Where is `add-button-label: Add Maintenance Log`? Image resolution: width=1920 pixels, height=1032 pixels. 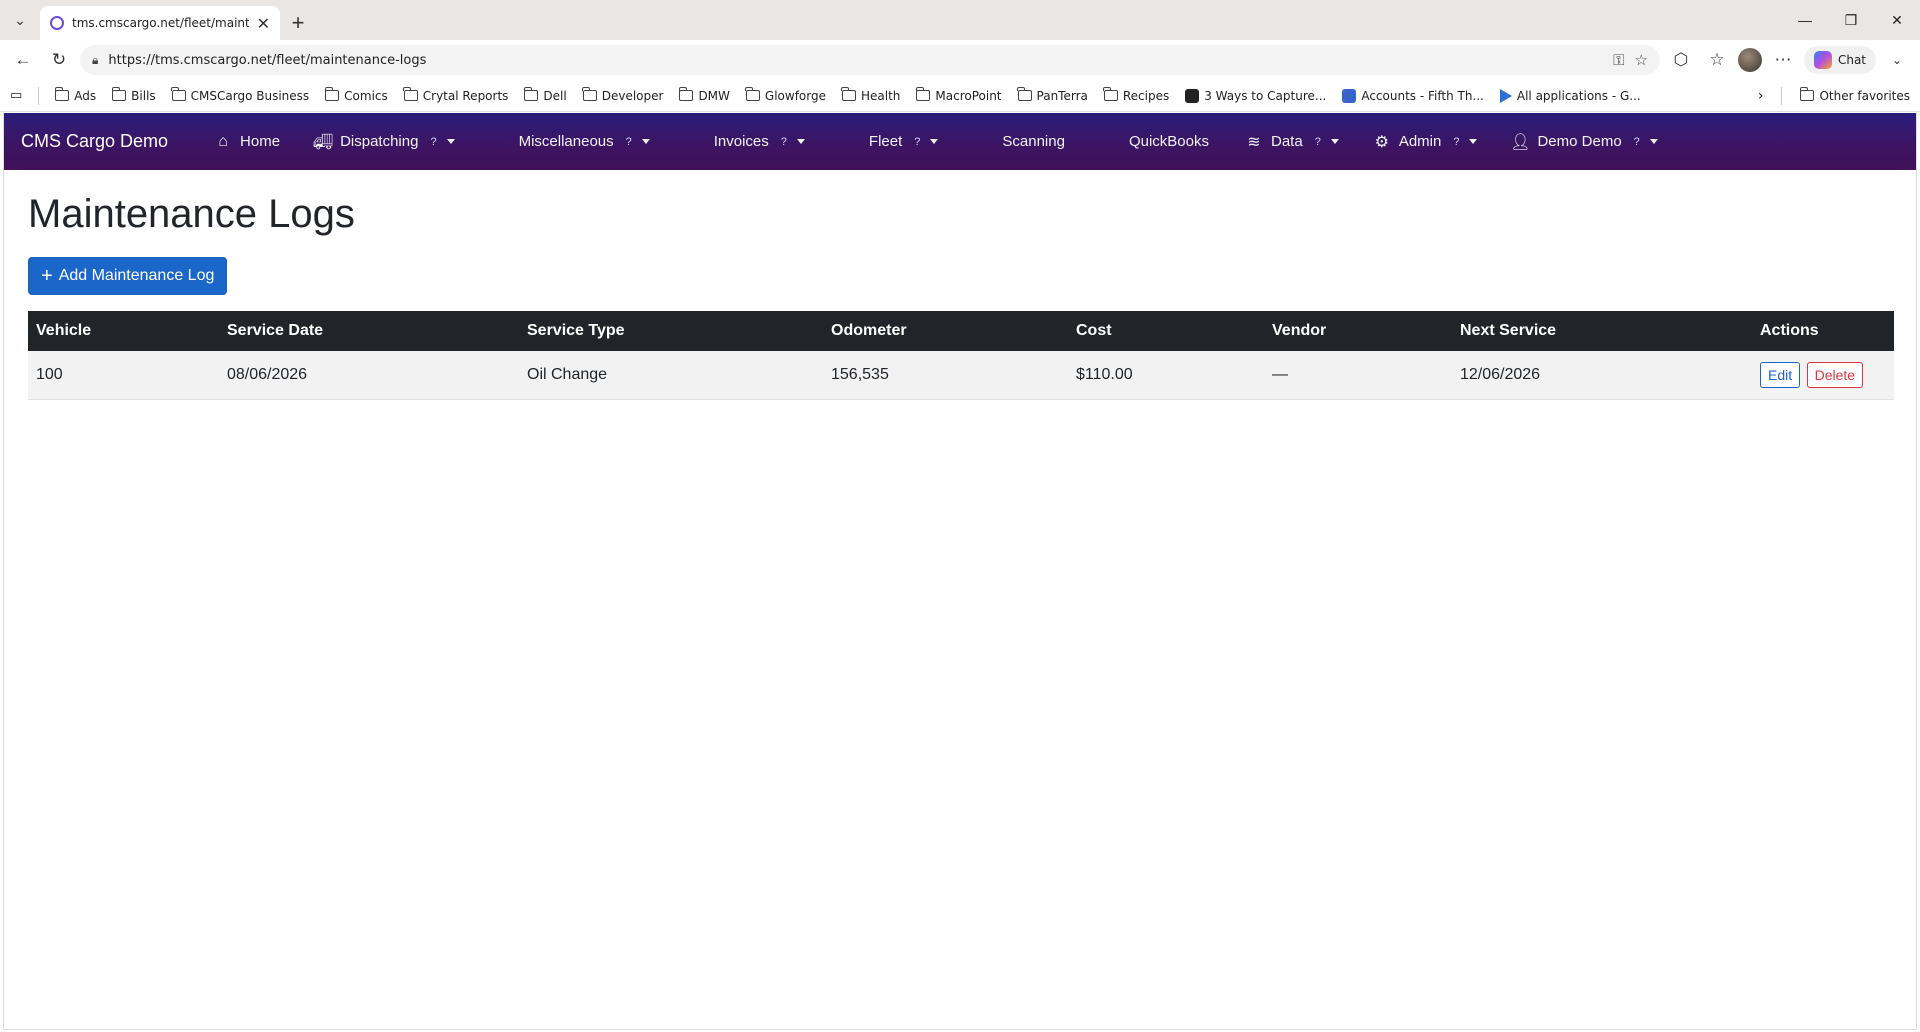 add-button-label: Add Maintenance Log is located at coordinates (136, 275).